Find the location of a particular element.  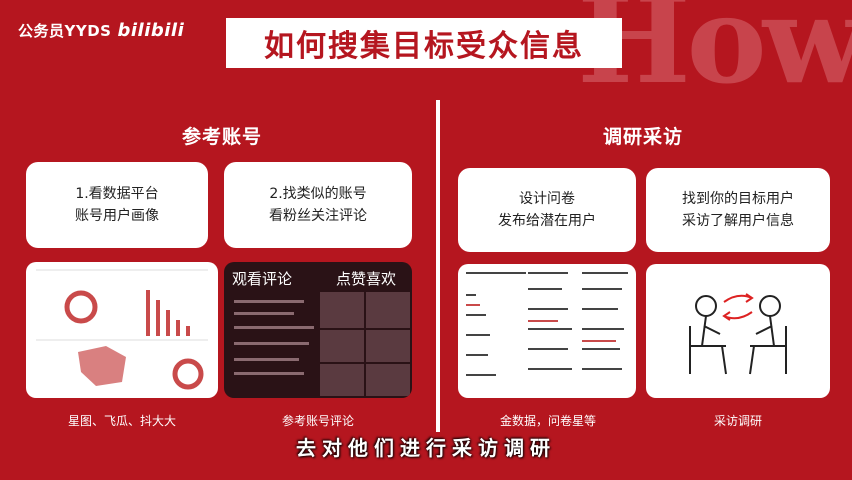

interview-people-icon is located at coordinates (738, 334).